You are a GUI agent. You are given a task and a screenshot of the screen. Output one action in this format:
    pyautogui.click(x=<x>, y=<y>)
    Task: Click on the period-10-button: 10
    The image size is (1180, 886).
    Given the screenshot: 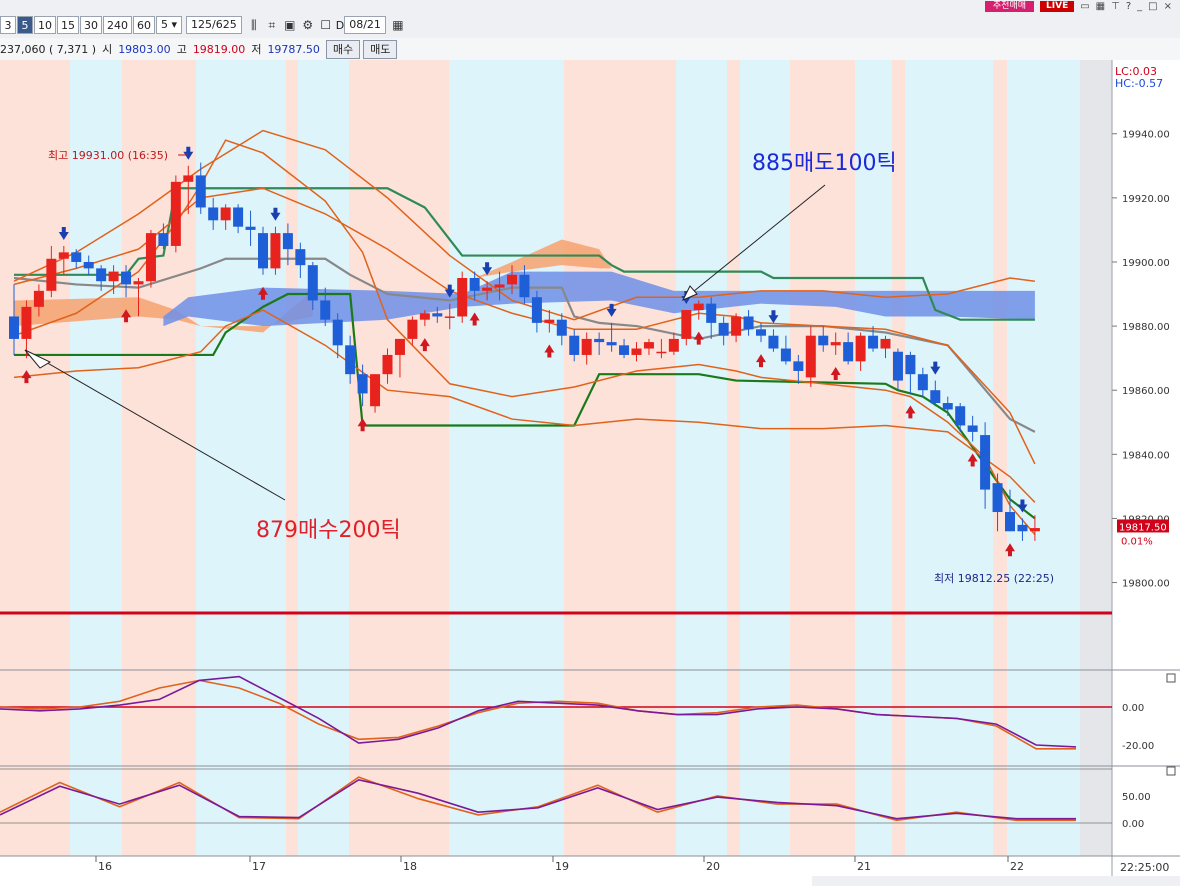 What is the action you would take?
    pyautogui.click(x=45, y=25)
    